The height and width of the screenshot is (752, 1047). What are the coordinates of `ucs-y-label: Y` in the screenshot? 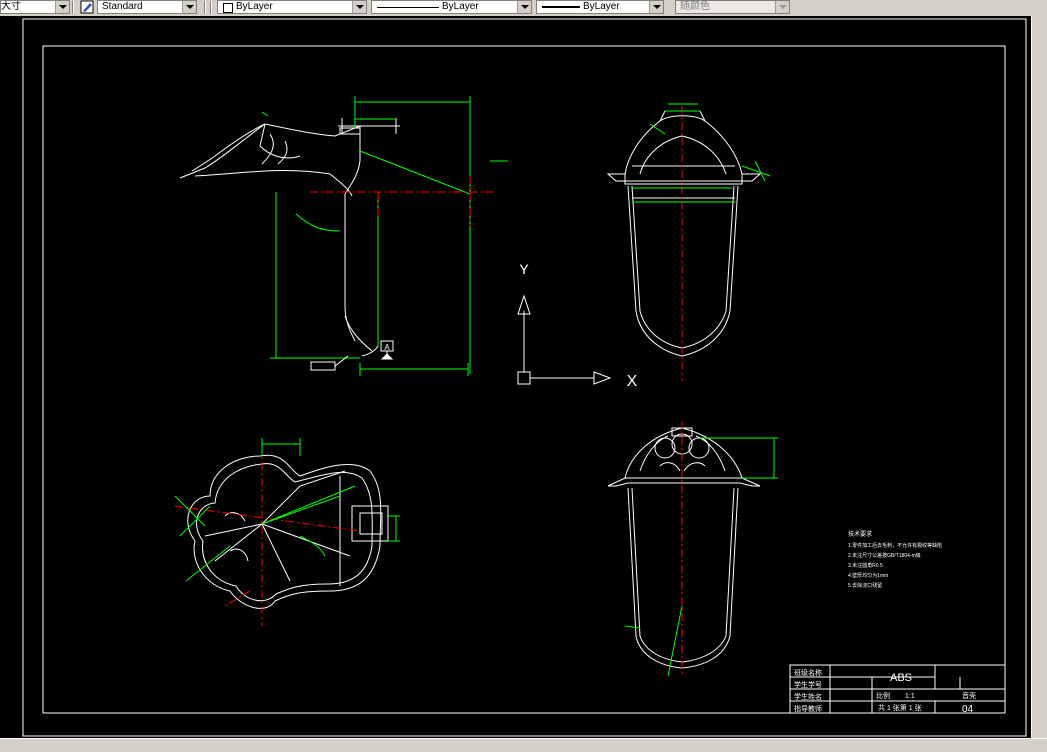 It's located at (524, 269).